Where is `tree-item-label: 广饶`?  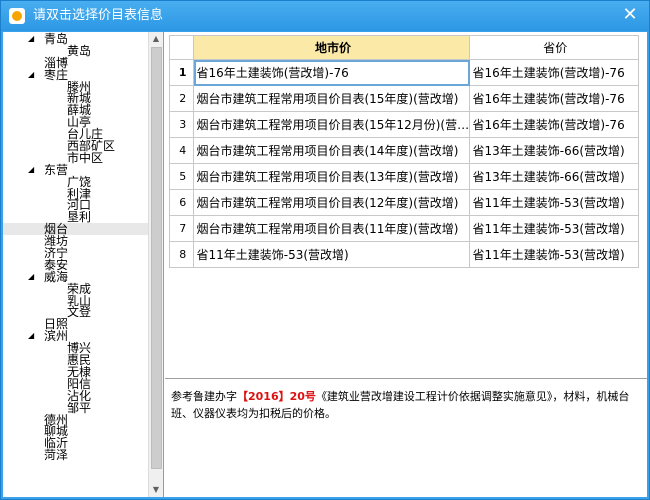
tree-item-label: 广饶 is located at coordinates (79, 181).